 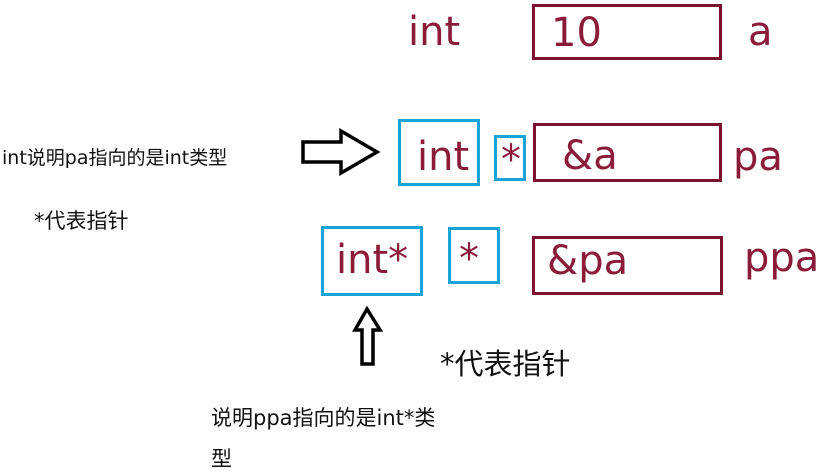 I want to click on up-arrow-icon, so click(x=367, y=335).